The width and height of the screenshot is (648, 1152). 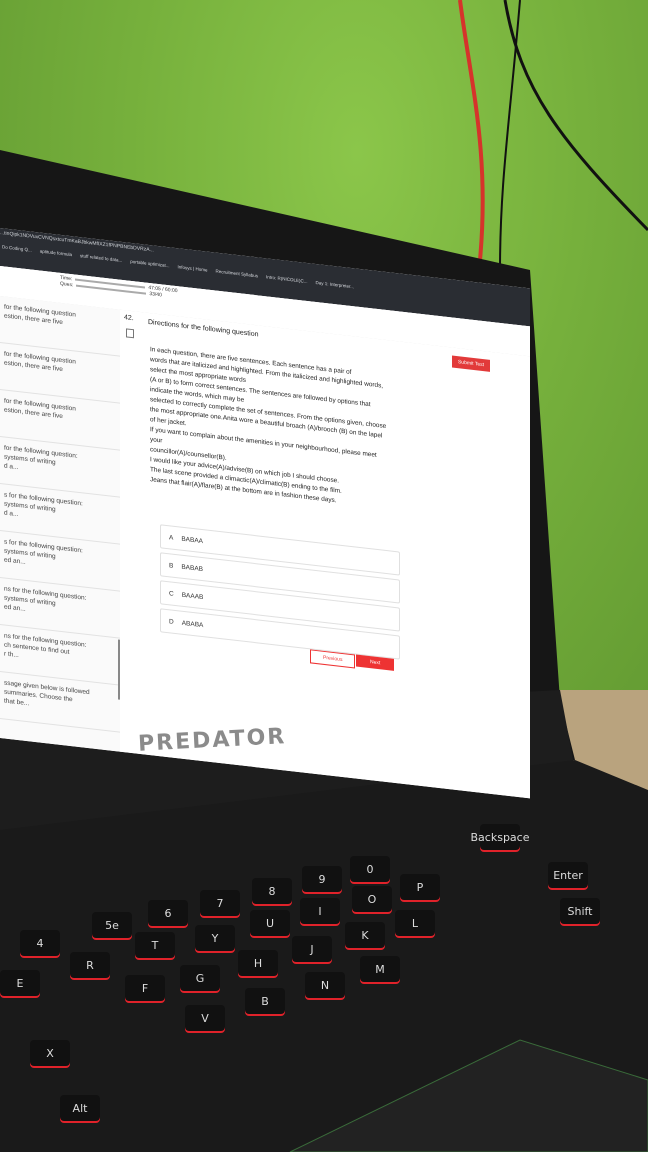 What do you see at coordinates (192, 540) in the screenshot?
I see `option-text: BABAA` at bounding box center [192, 540].